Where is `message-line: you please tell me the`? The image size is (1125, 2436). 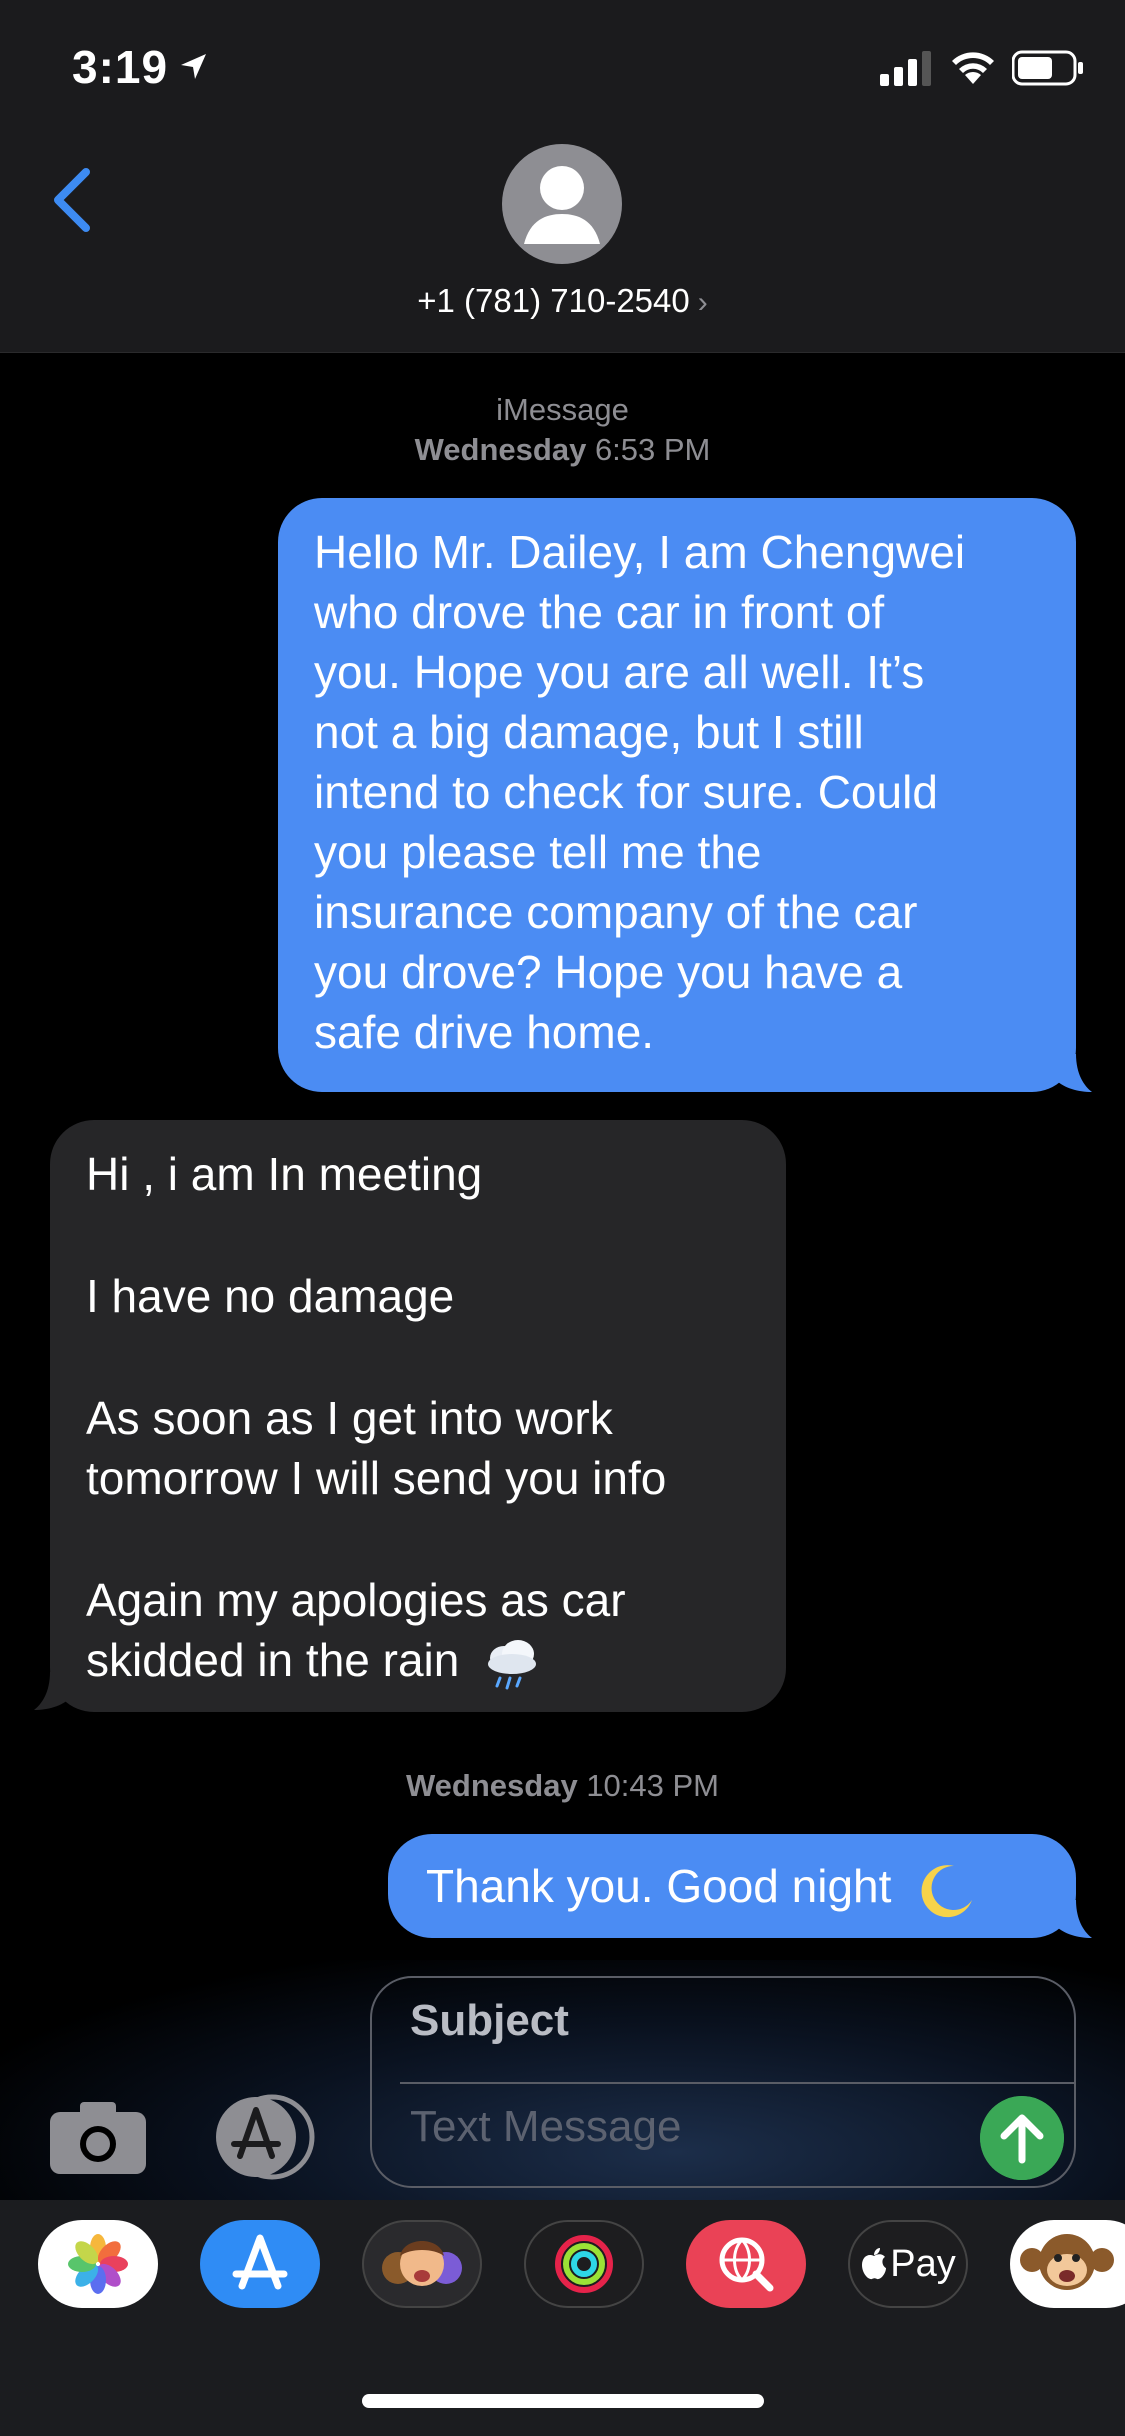 message-line: you please tell me the is located at coordinates (538, 852).